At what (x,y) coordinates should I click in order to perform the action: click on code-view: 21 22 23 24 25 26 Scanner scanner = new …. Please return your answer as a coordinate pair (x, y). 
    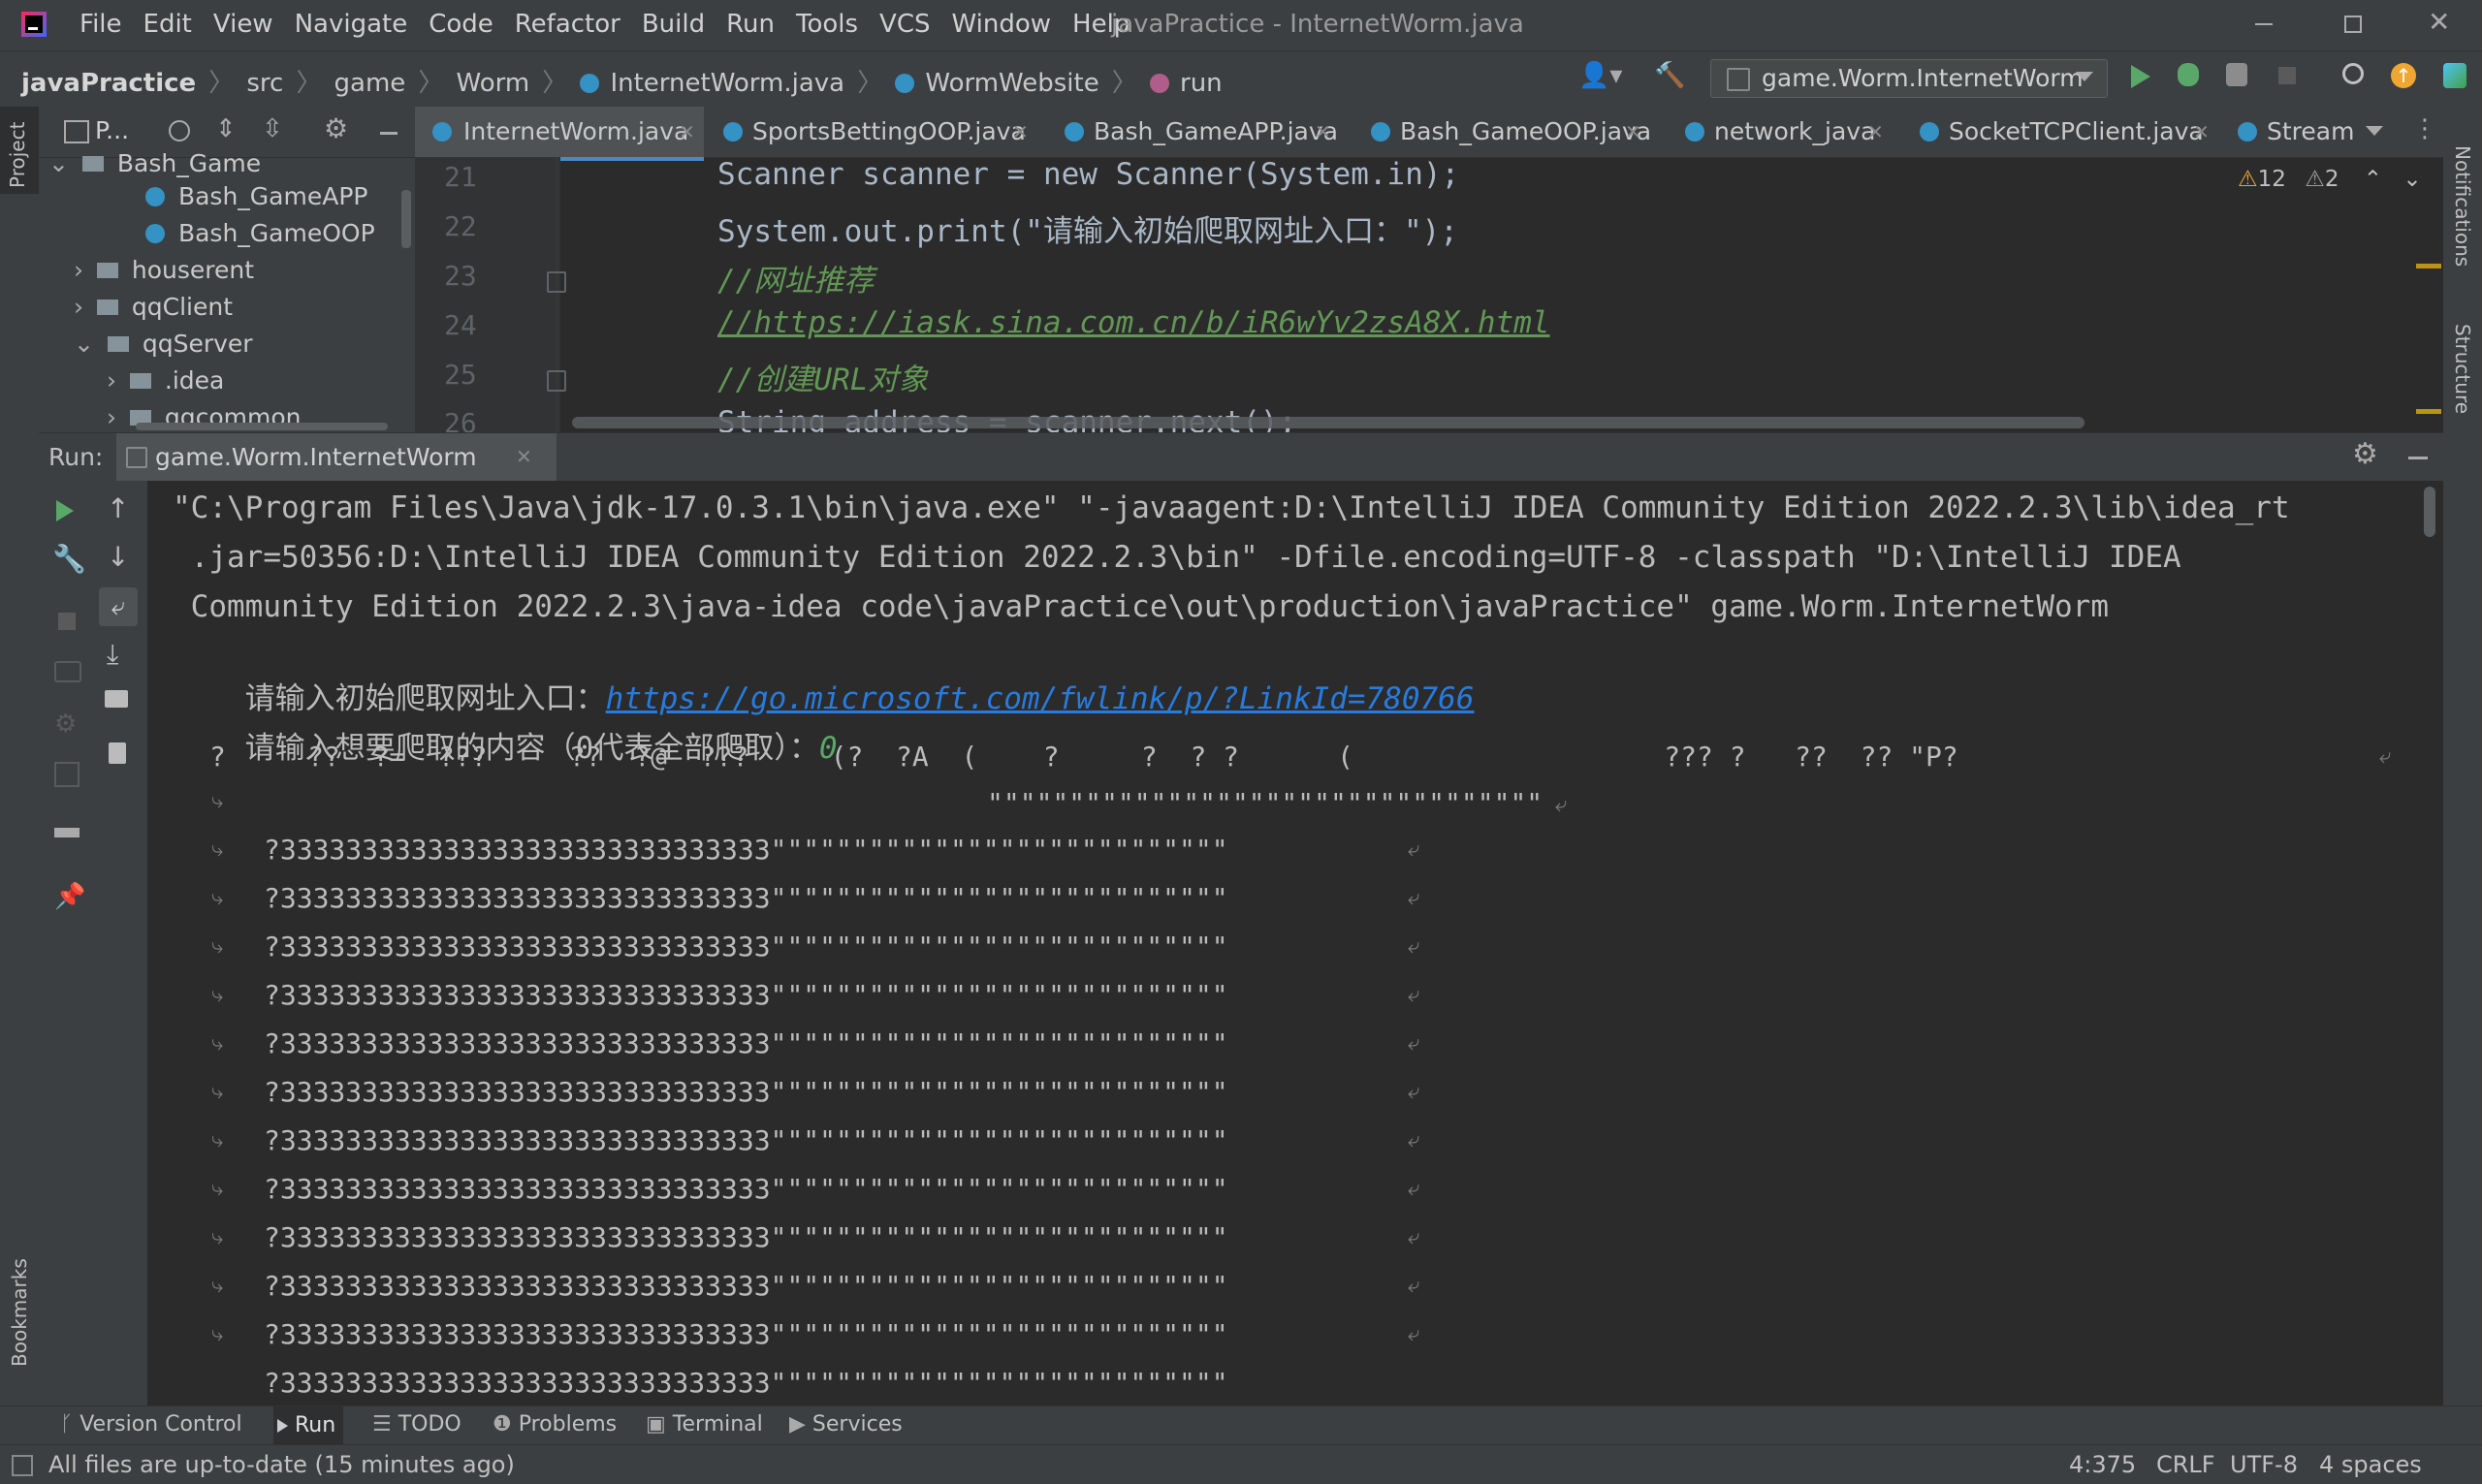
    Looking at the image, I should click on (1413, 294).